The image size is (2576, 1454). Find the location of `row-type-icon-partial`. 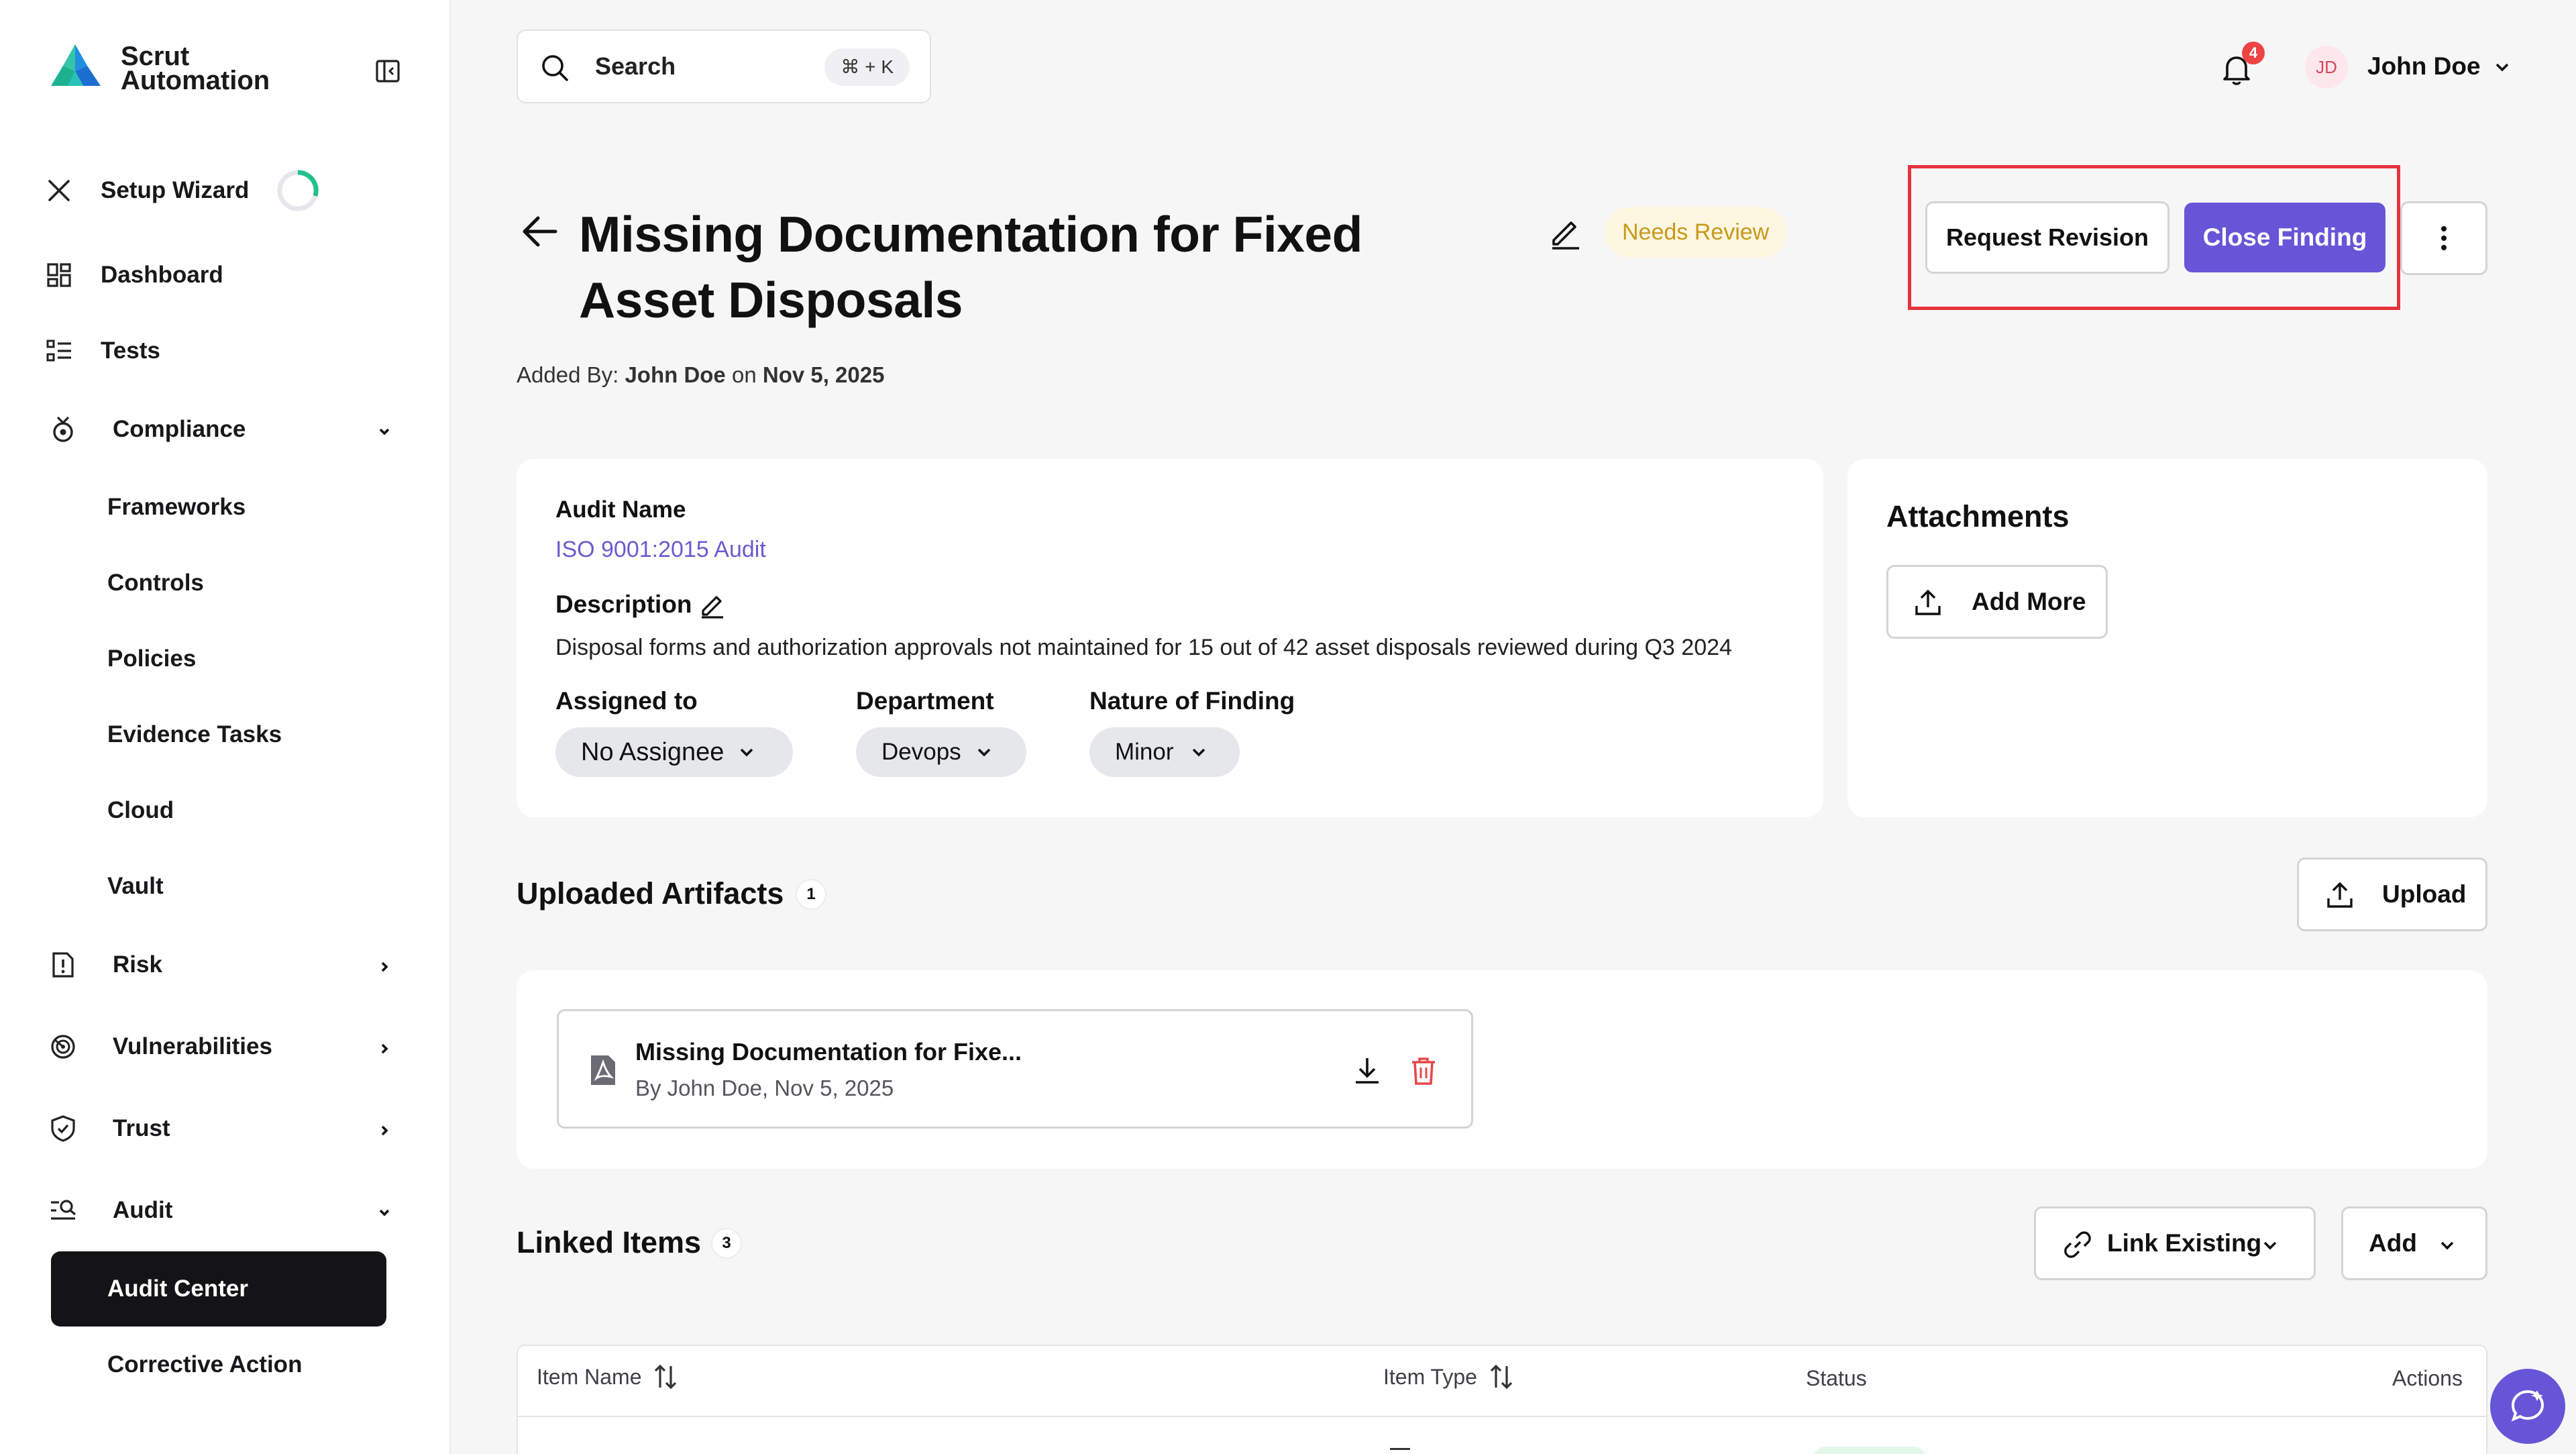

row-type-icon-partial is located at coordinates (1400, 1450).